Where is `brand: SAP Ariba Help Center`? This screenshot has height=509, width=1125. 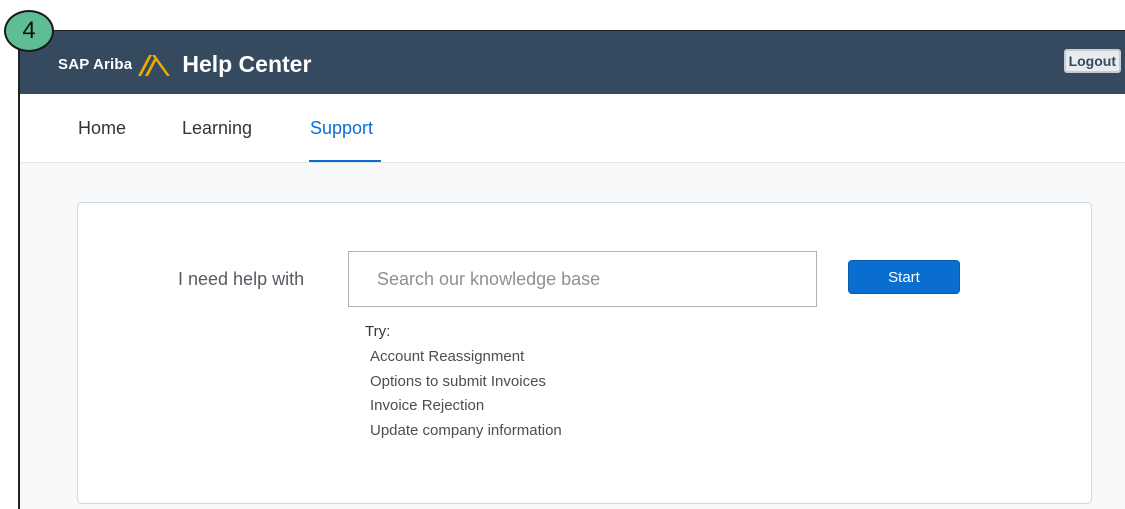
brand: SAP Ariba Help Center is located at coordinates (184, 64).